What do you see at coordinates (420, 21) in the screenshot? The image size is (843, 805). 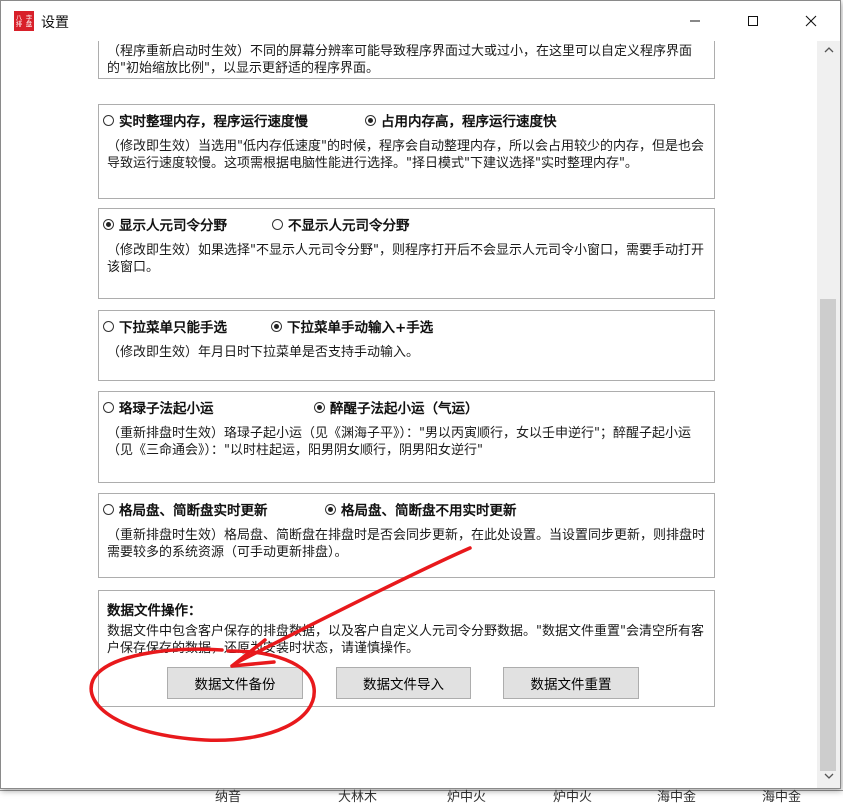 I see `title-bar: 八 字 排 盘 设置` at bounding box center [420, 21].